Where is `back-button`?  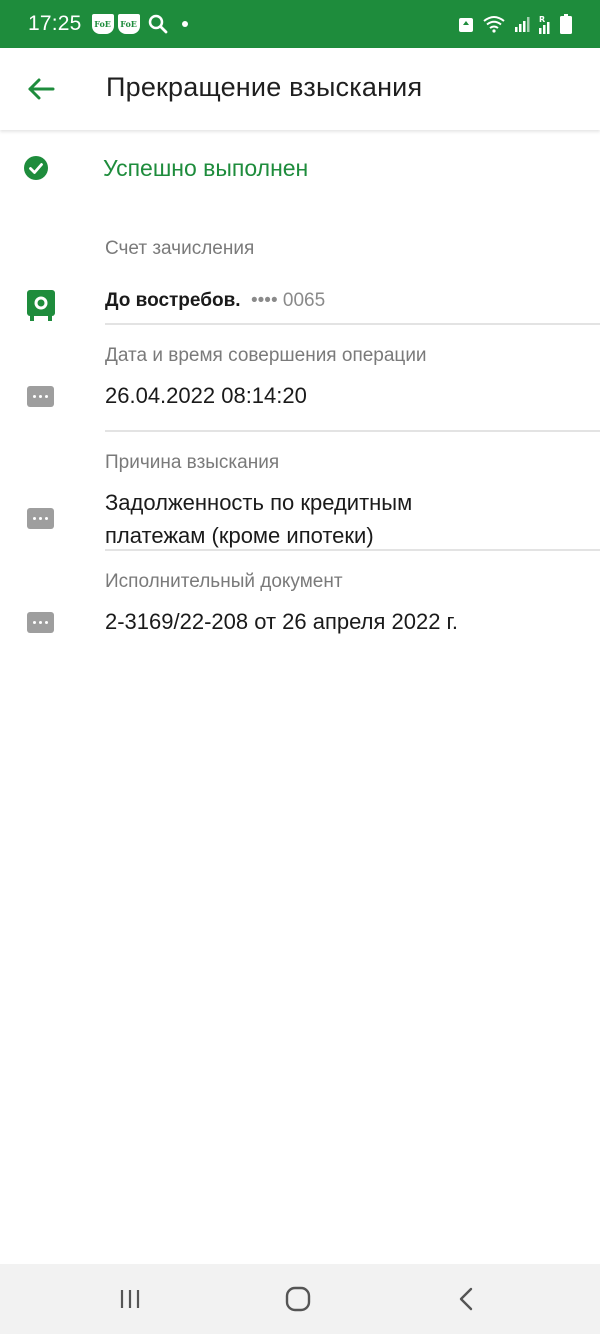 back-button is located at coordinates (41, 89).